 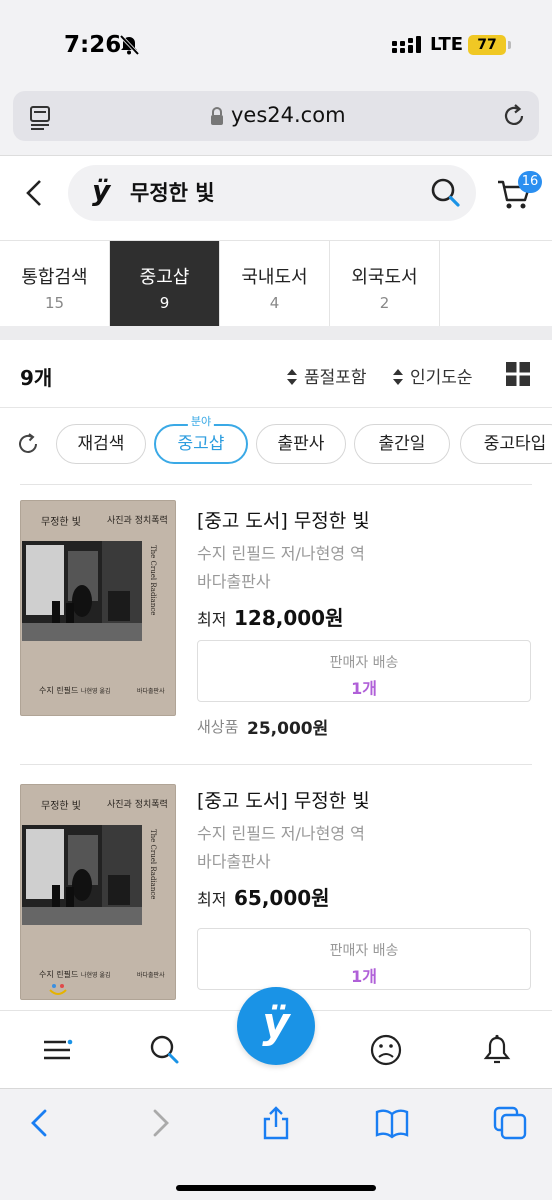 I want to click on bottom-nav: ÿ, so click(x=276, y=1037).